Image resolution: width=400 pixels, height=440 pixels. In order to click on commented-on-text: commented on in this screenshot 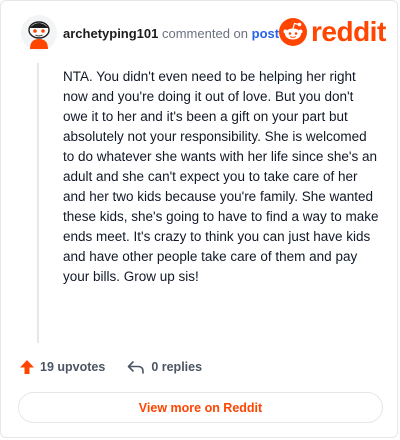, I will do `click(205, 33)`.